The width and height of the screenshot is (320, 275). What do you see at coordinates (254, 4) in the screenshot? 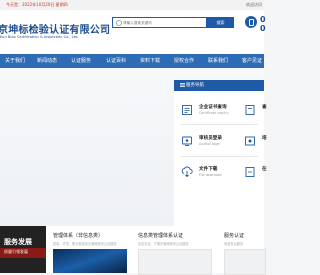
I see `welcome-text: 欢迎访问` at bounding box center [254, 4].